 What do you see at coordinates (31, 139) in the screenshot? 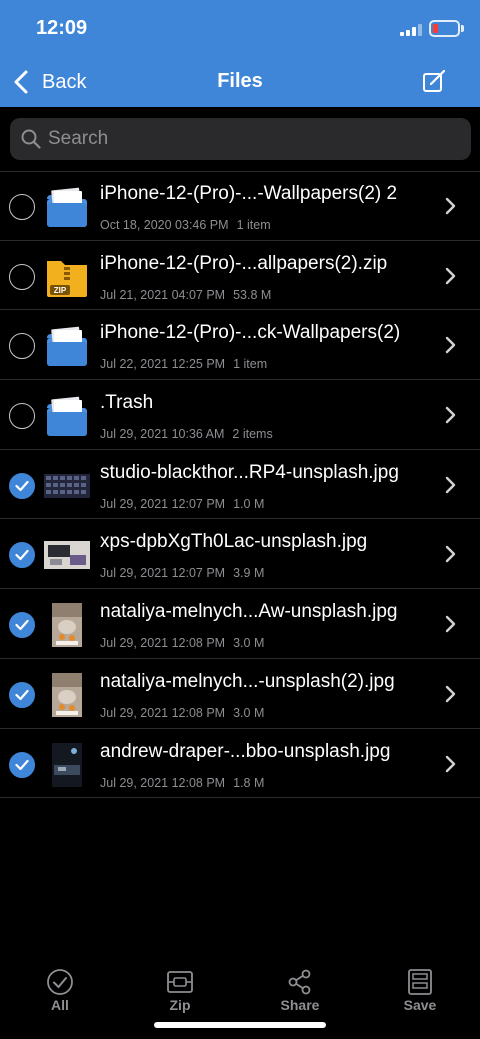
I see `search-icon` at bounding box center [31, 139].